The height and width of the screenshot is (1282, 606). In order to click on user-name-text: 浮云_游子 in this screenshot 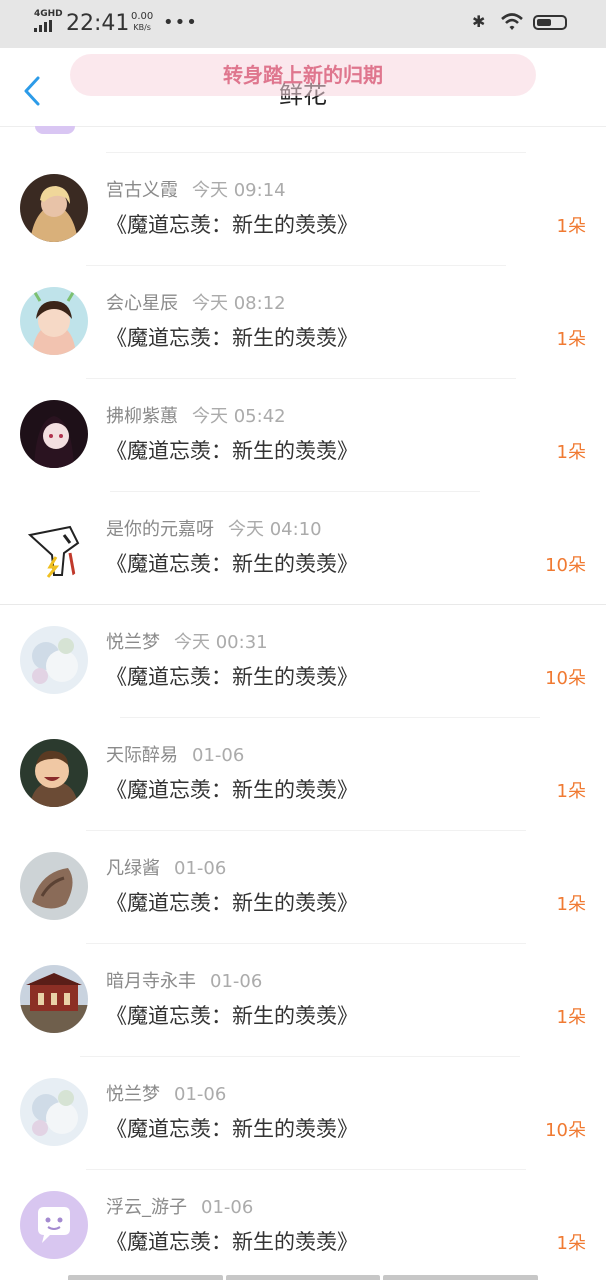, I will do `click(146, 1207)`.